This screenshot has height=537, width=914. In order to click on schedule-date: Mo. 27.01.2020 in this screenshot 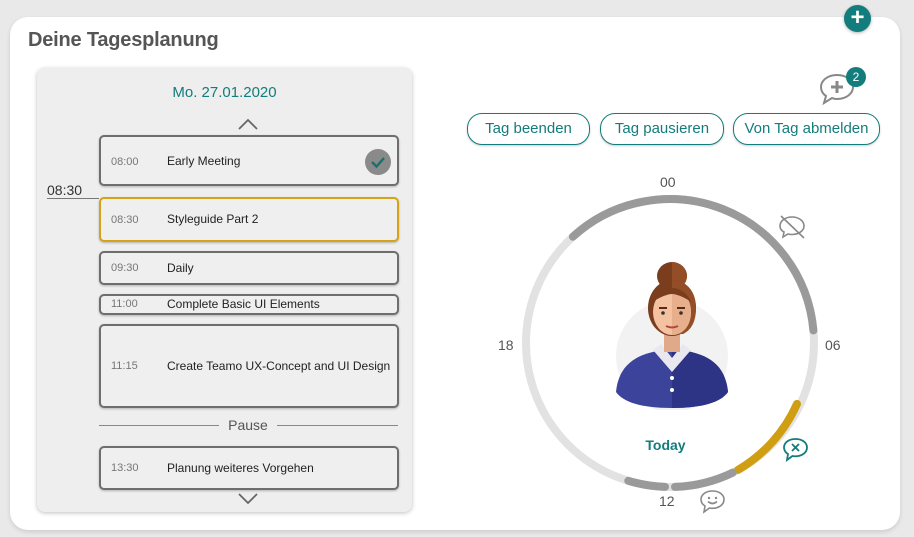, I will do `click(224, 92)`.